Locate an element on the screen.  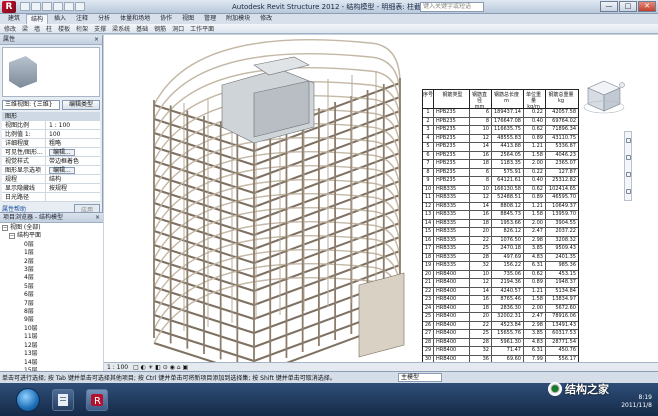
schedule-row: 19 HRB335 32 156.22 6.31 985.36 is located at coordinates (500, 266).